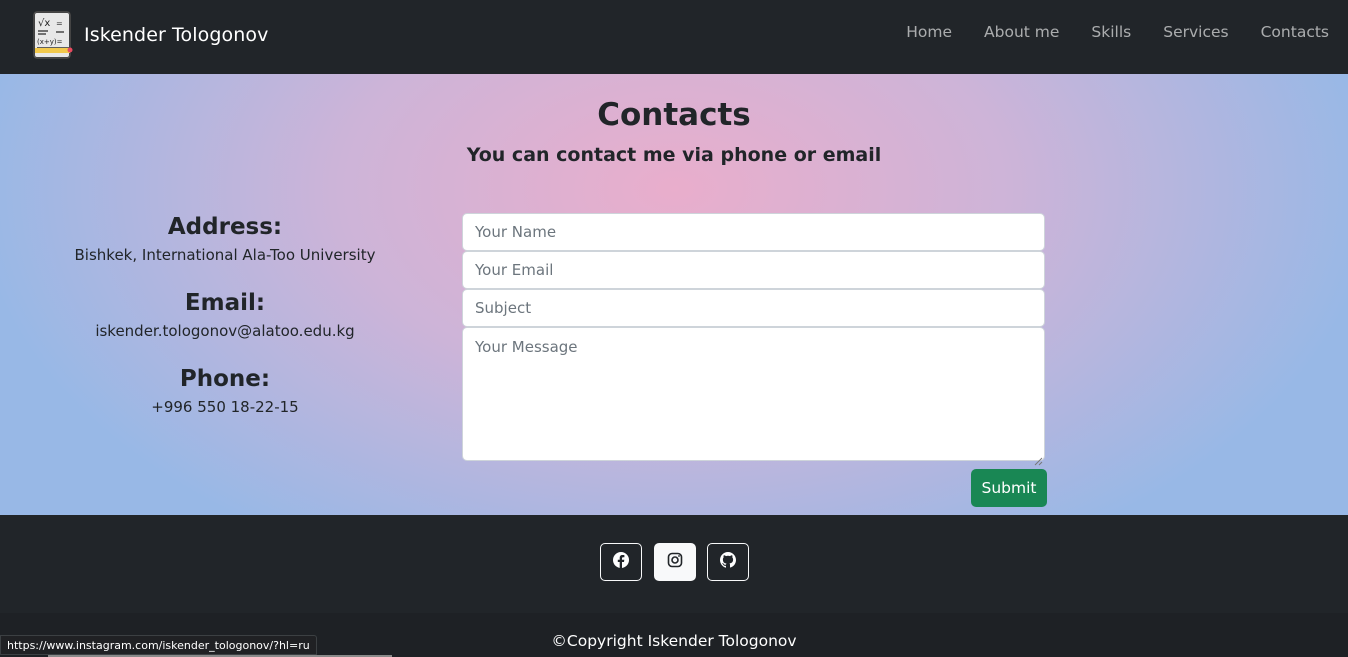 This screenshot has height=657, width=1348. Describe the element at coordinates (753, 394) in the screenshot. I see `message-textarea` at that location.